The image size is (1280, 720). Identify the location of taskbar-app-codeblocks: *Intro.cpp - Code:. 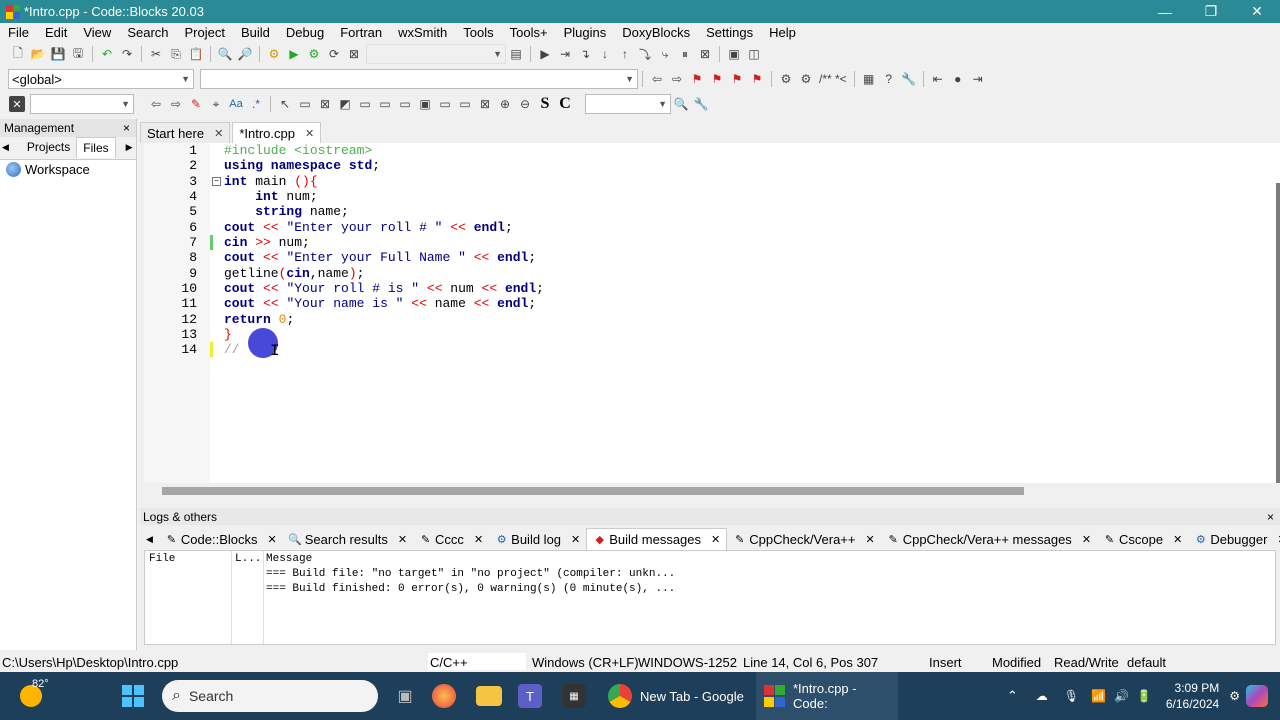
(827, 696).